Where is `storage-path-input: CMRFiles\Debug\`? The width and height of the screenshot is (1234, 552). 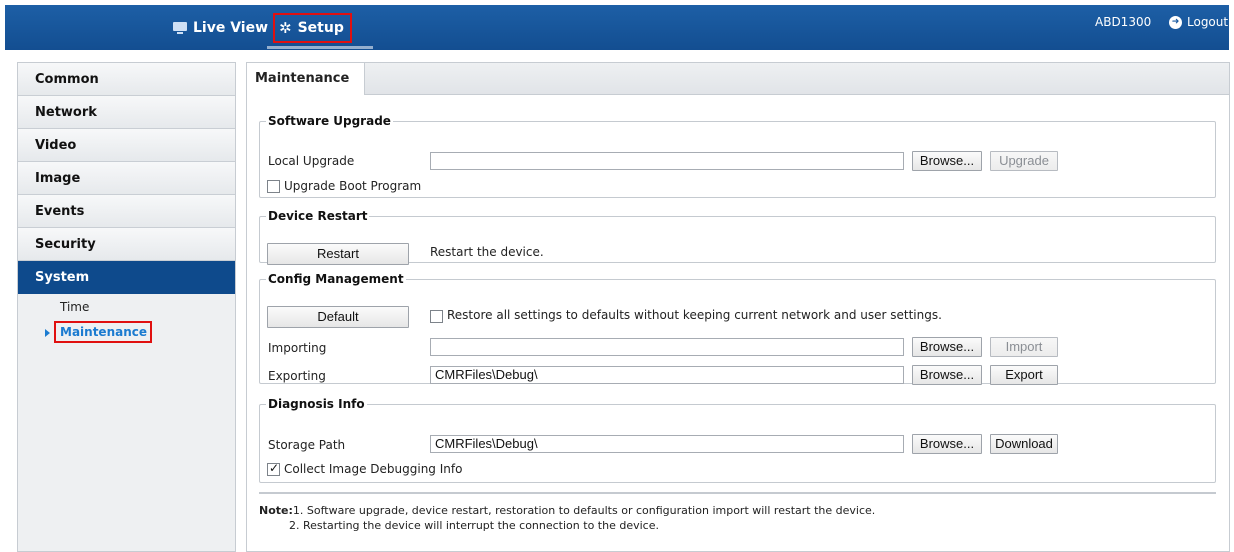
storage-path-input: CMRFiles\Debug\ is located at coordinates (667, 444).